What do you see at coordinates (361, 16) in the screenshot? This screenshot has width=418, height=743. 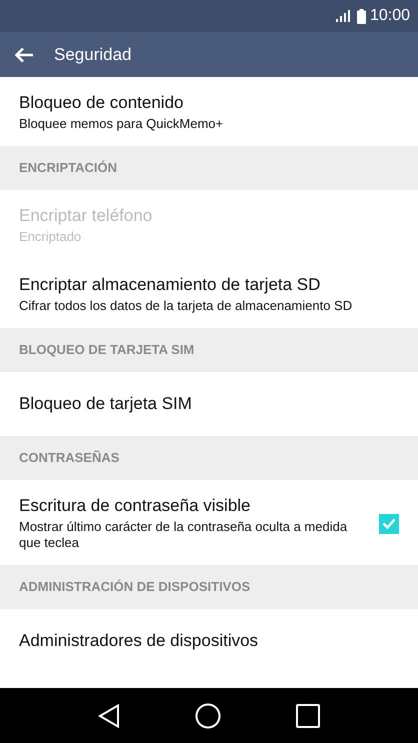 I see `battery-icon` at bounding box center [361, 16].